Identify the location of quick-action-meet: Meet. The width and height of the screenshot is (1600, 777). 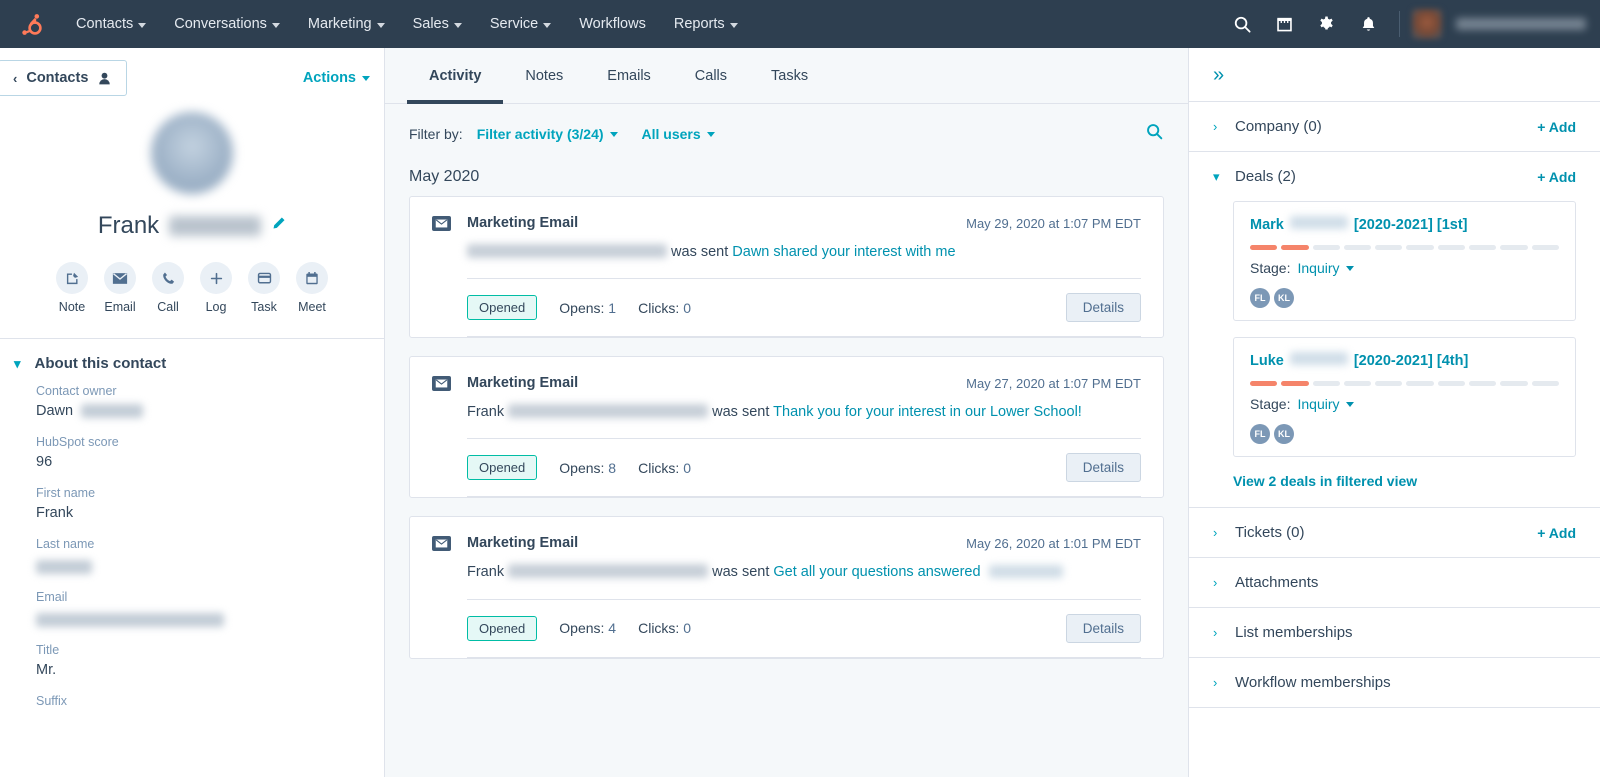
(312, 288).